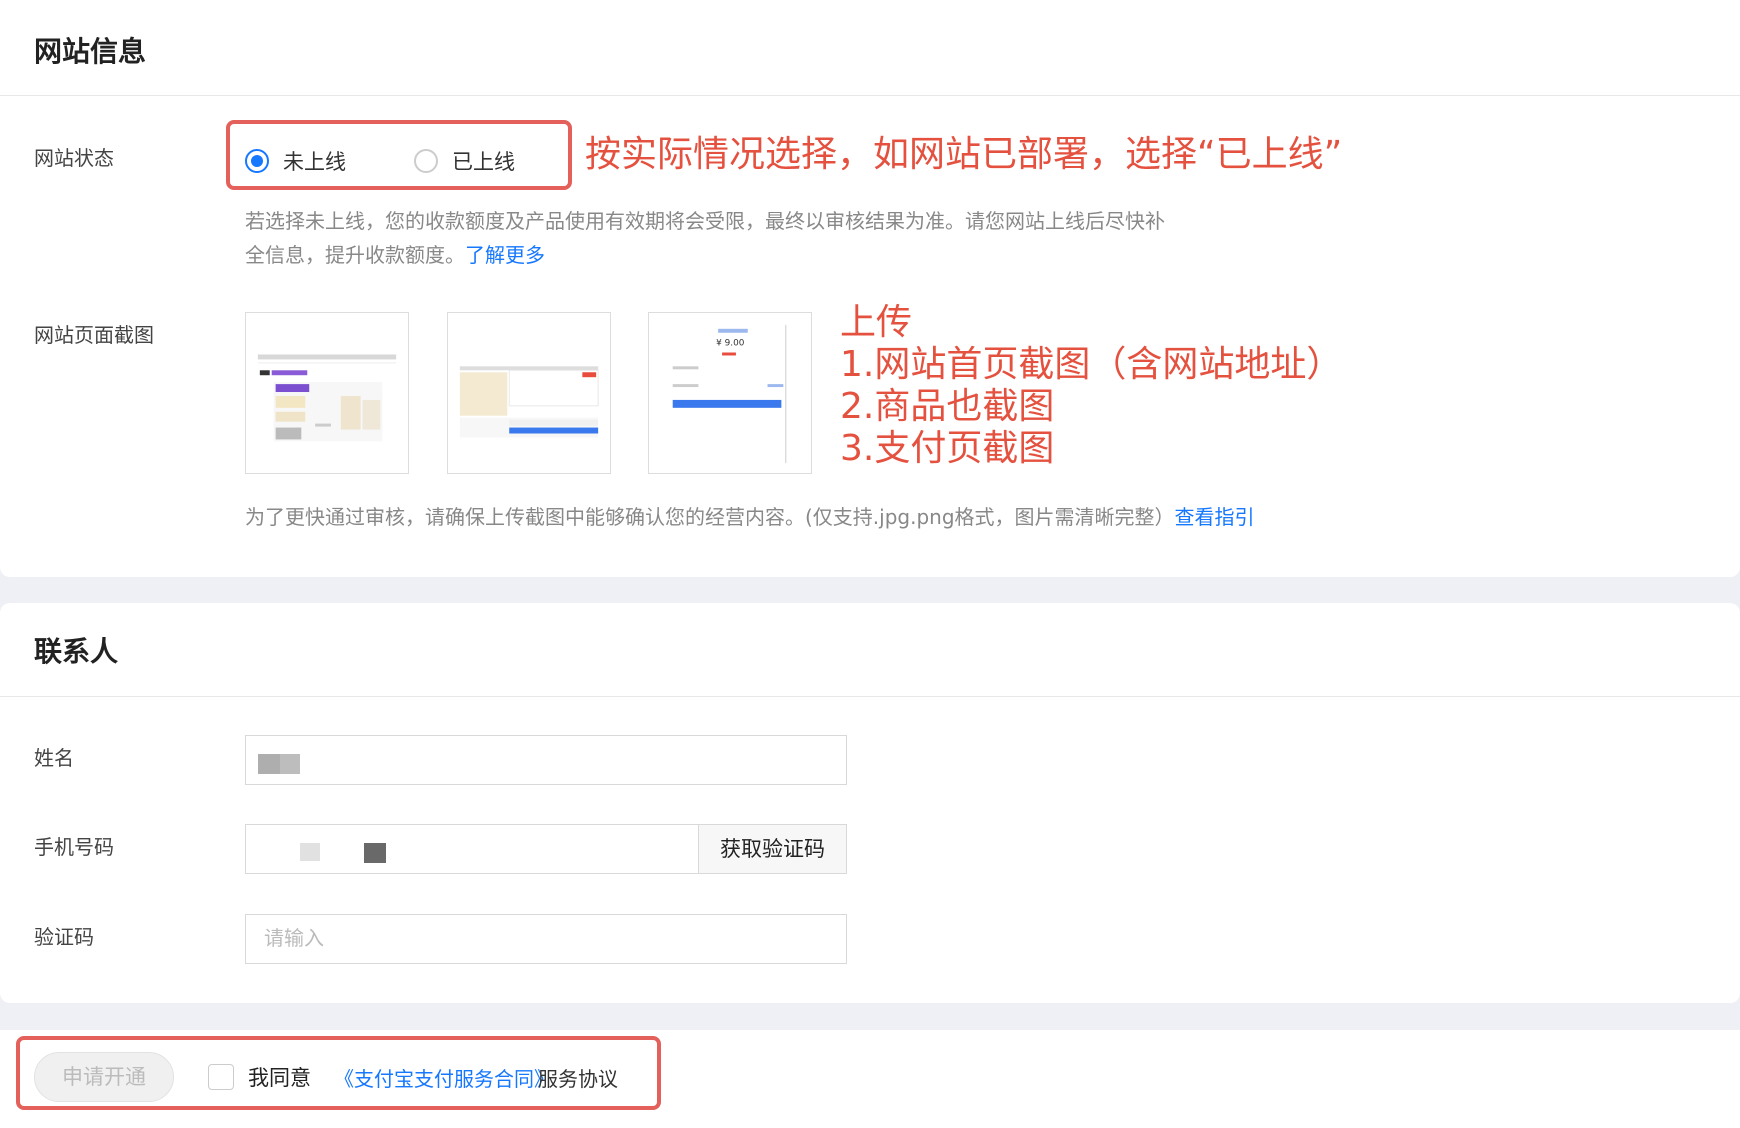 This screenshot has height=1128, width=1740. Describe the element at coordinates (964, 154) in the screenshot. I see `status-annotation-text: 按实际情况选择，如网站已部署，选择“已上线”` at that location.